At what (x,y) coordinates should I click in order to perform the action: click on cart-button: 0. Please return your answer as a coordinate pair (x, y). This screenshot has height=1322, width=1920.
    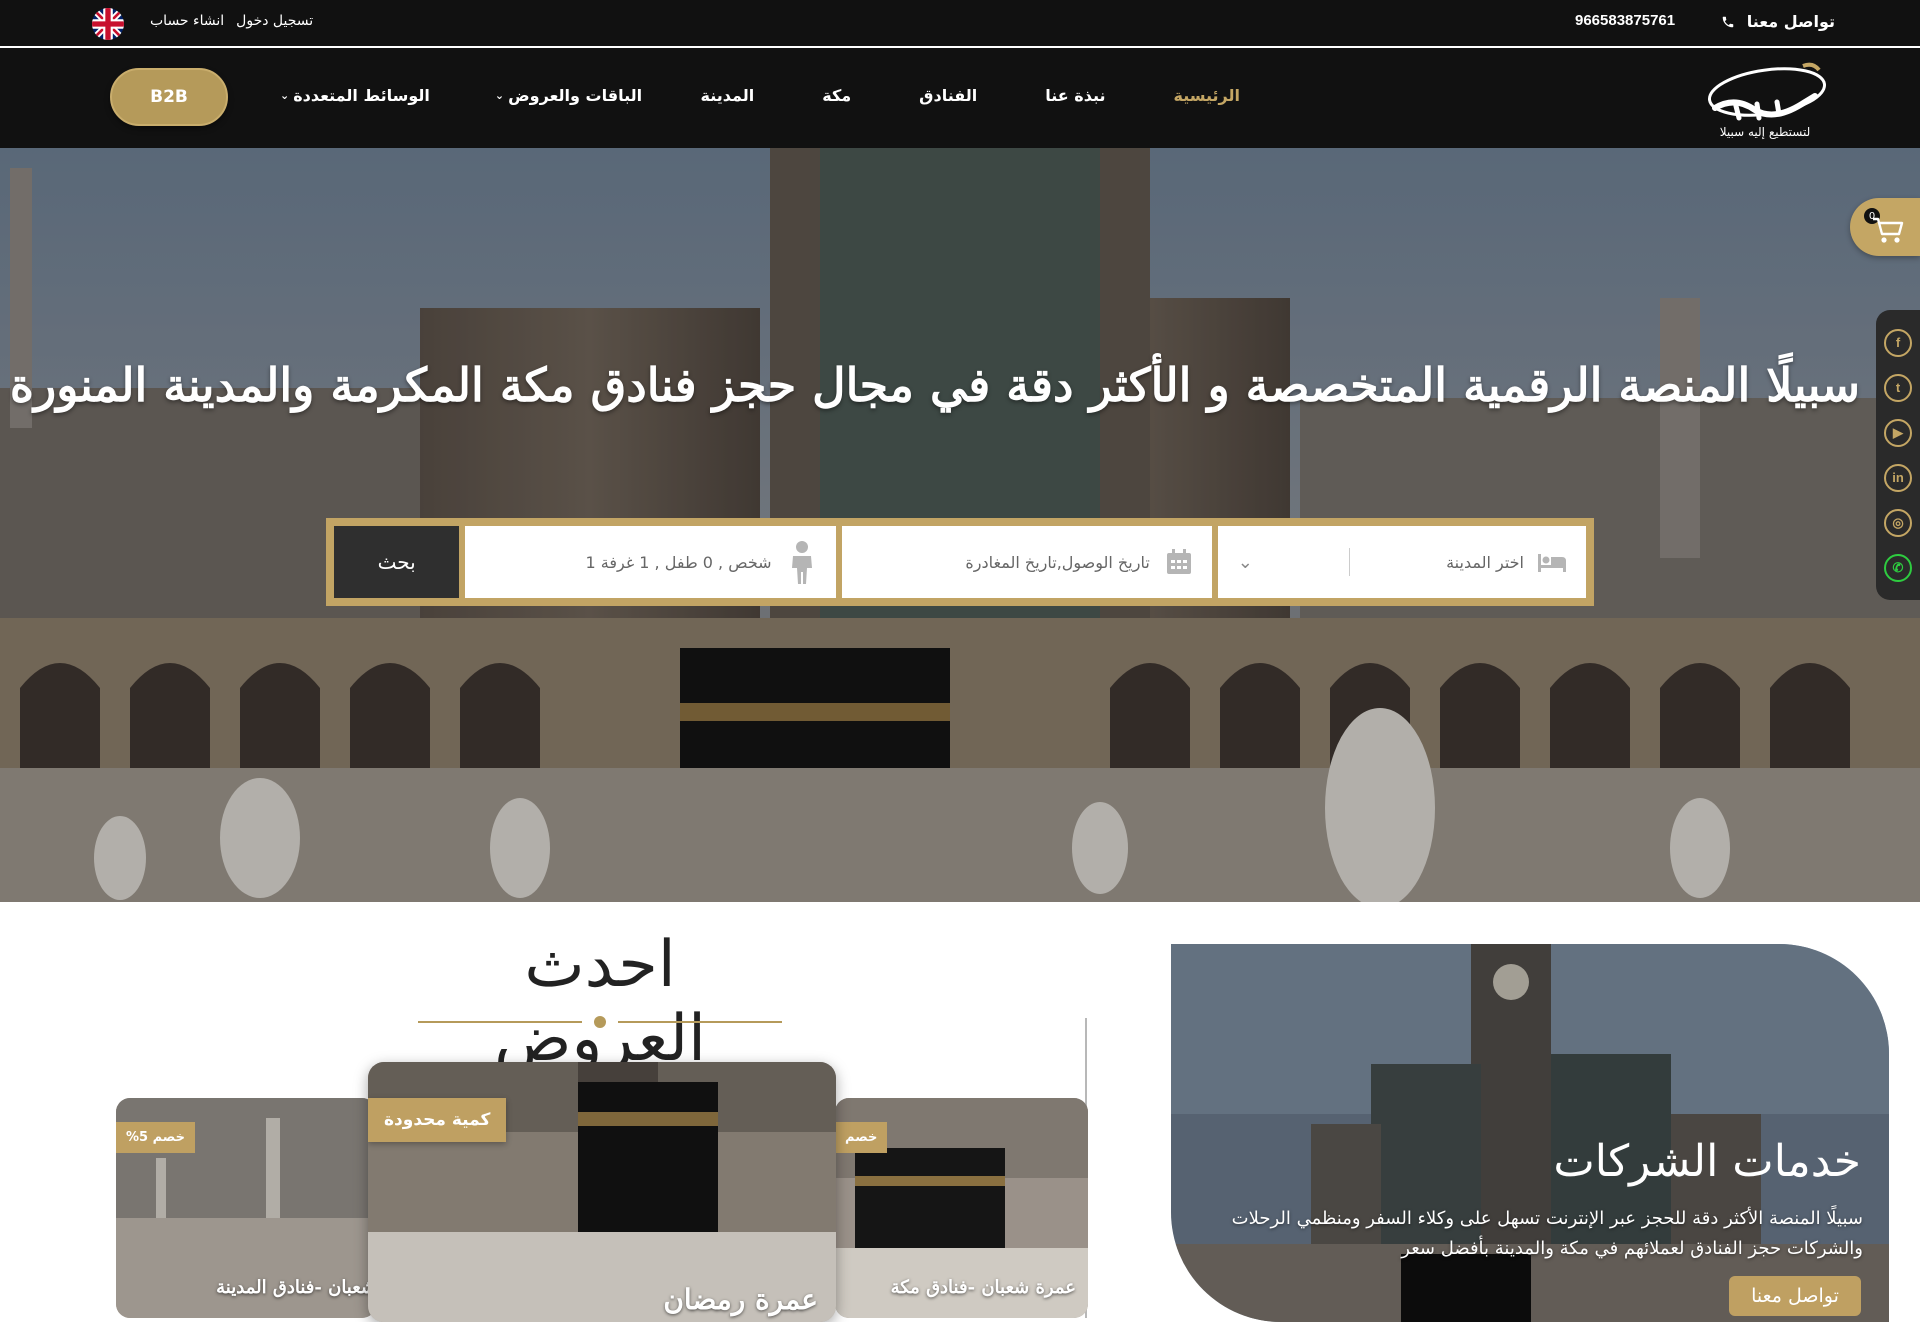
    Looking at the image, I should click on (1885, 227).